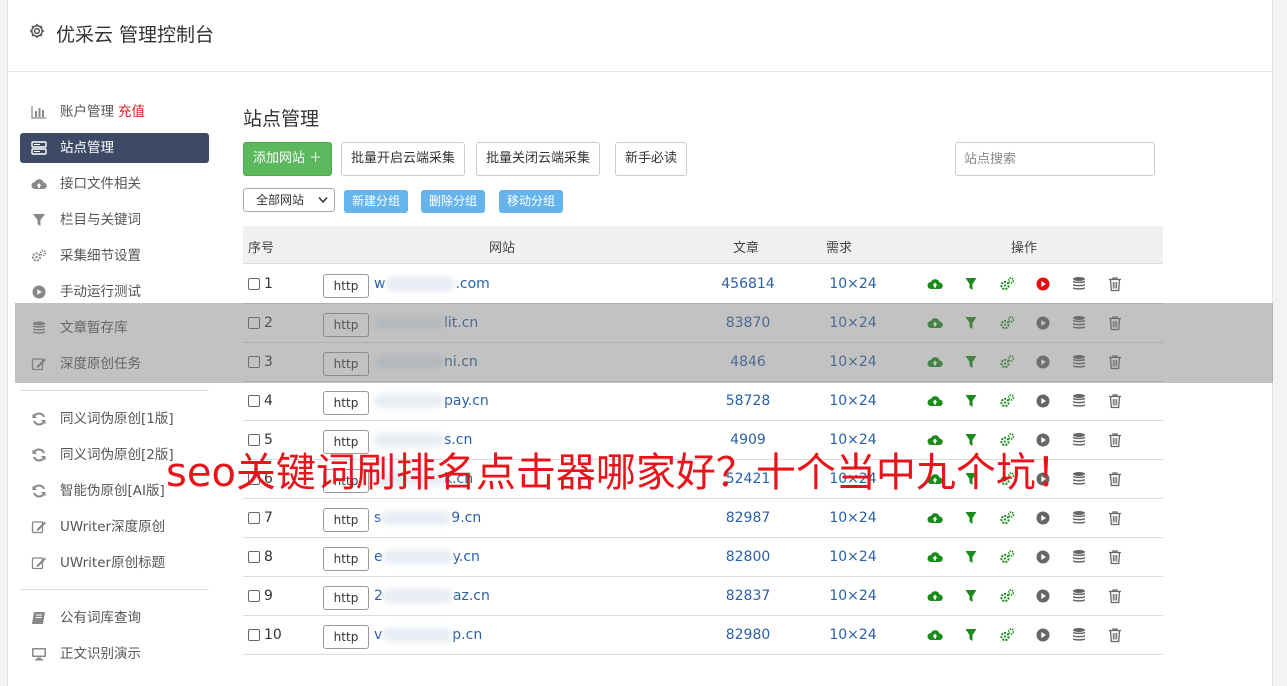  Describe the element at coordinates (1055, 159) in the screenshot. I see `site-search-input` at that location.